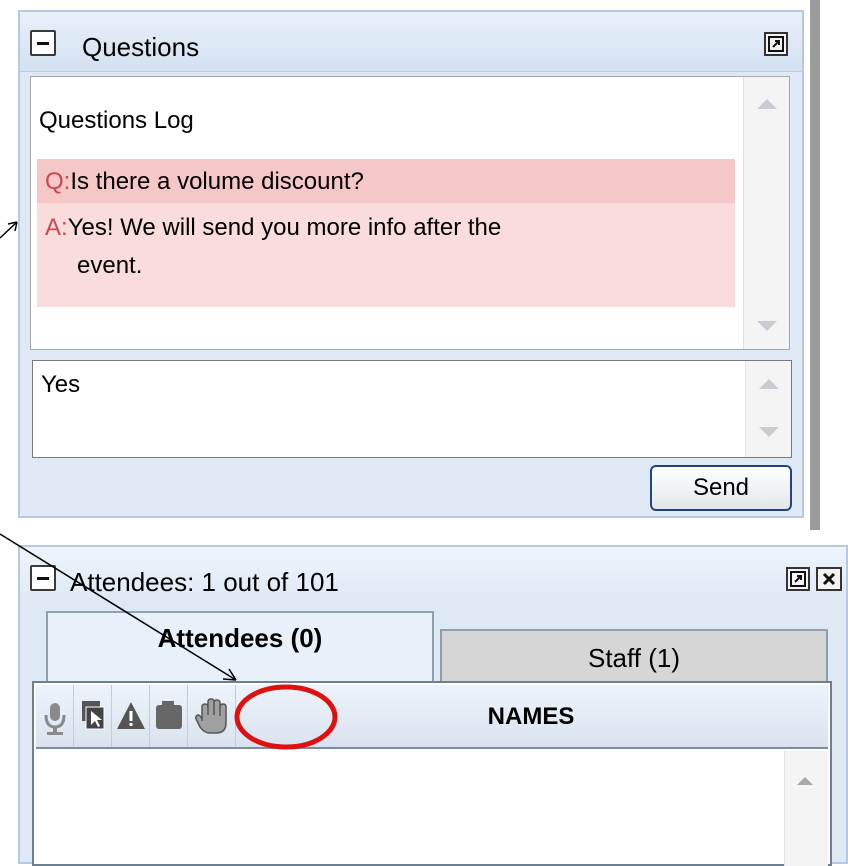  Describe the element at coordinates (9, 230) in the screenshot. I see `annotation-arrow-left` at that location.